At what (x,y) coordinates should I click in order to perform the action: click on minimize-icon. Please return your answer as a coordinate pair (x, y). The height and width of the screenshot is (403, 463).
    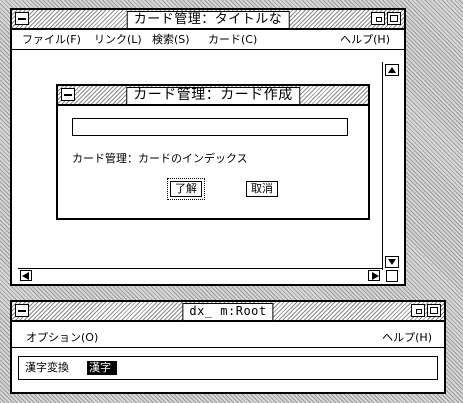
    Looking at the image, I should click on (378, 18).